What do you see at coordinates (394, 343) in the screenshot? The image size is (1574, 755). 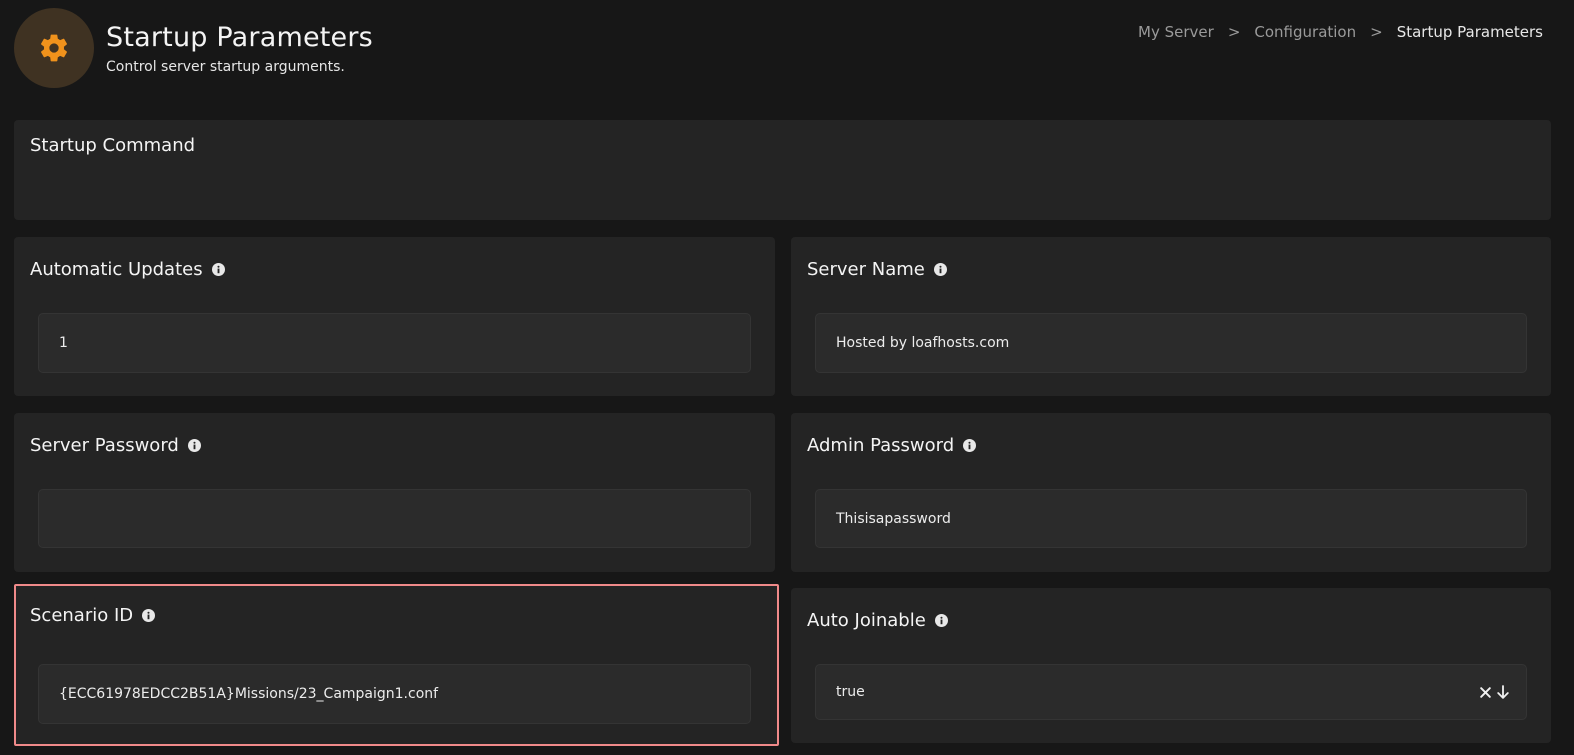 I see `automatic-updates-input: 1` at bounding box center [394, 343].